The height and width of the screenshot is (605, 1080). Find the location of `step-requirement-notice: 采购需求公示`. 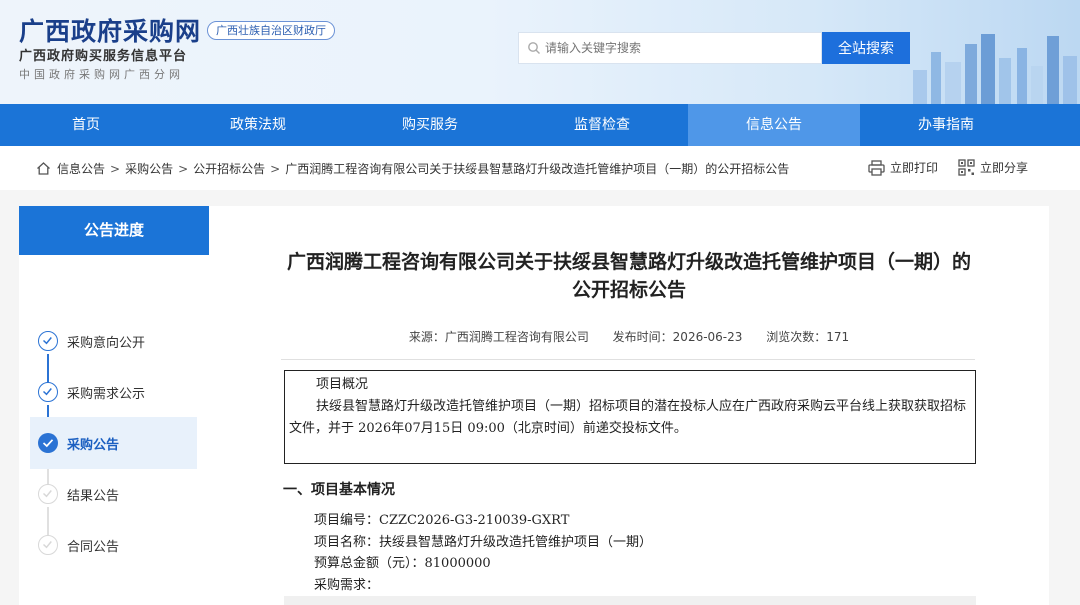

step-requirement-notice: 采购需求公示 is located at coordinates (113, 392).